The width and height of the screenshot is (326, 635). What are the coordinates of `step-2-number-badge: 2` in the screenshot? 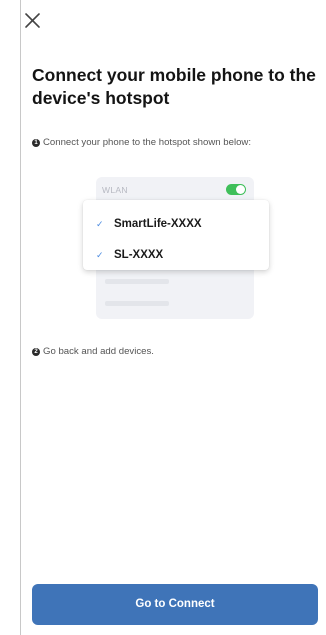 It's located at (36, 351).